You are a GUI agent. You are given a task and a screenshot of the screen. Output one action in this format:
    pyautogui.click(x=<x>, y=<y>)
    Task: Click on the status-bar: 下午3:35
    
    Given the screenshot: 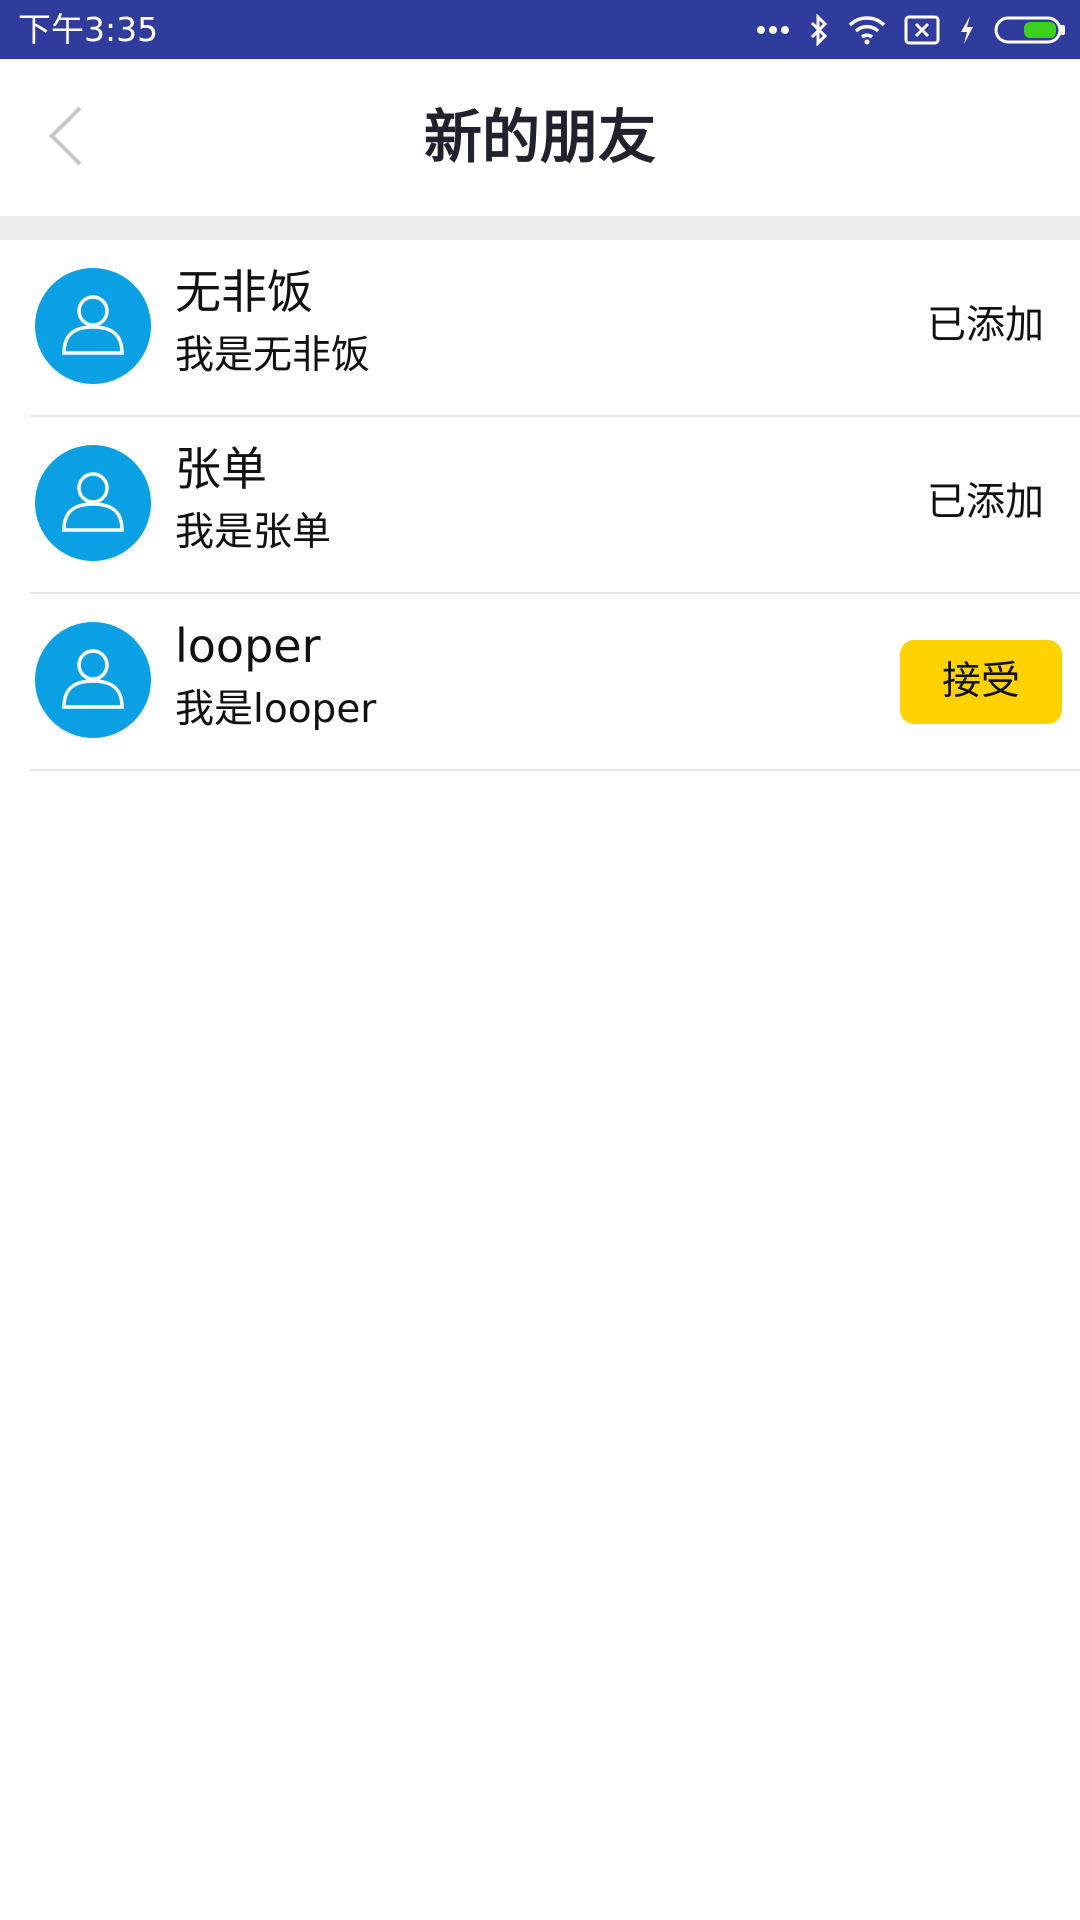 What is the action you would take?
    pyautogui.click(x=540, y=29)
    